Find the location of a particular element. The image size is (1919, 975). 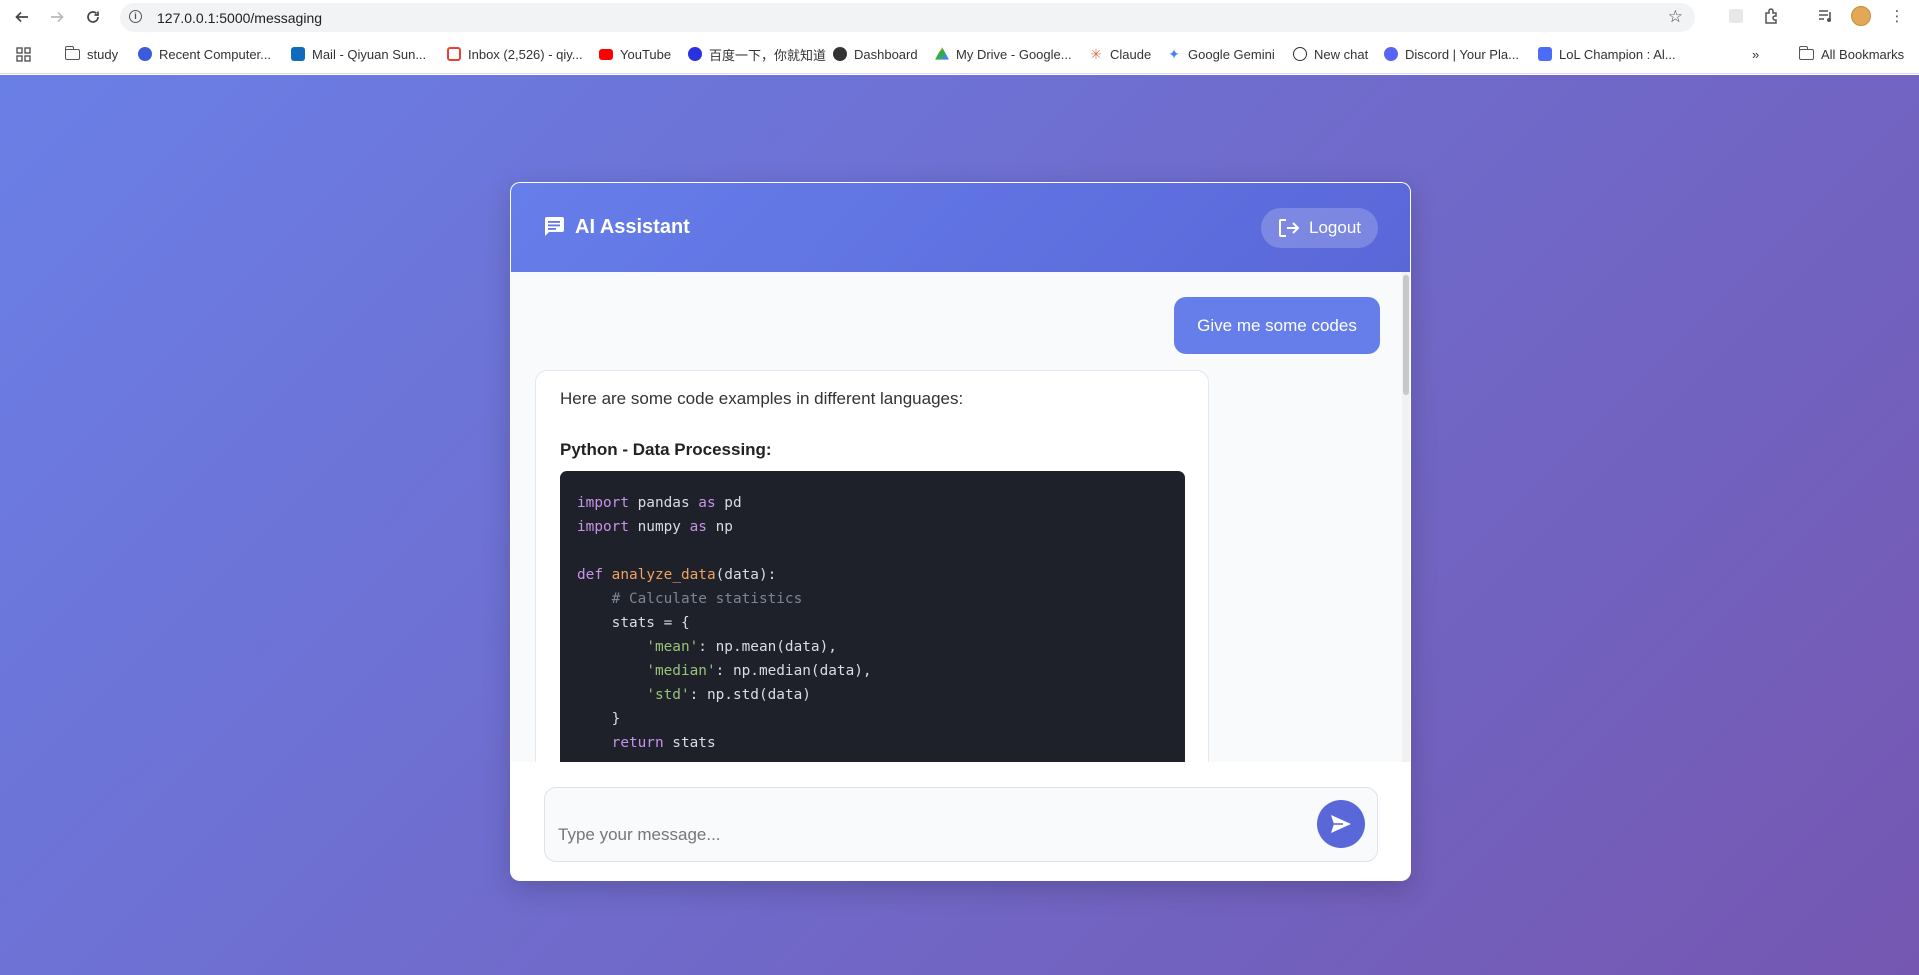

user-message-bubble: Give me some codes is located at coordinates (1277, 325).